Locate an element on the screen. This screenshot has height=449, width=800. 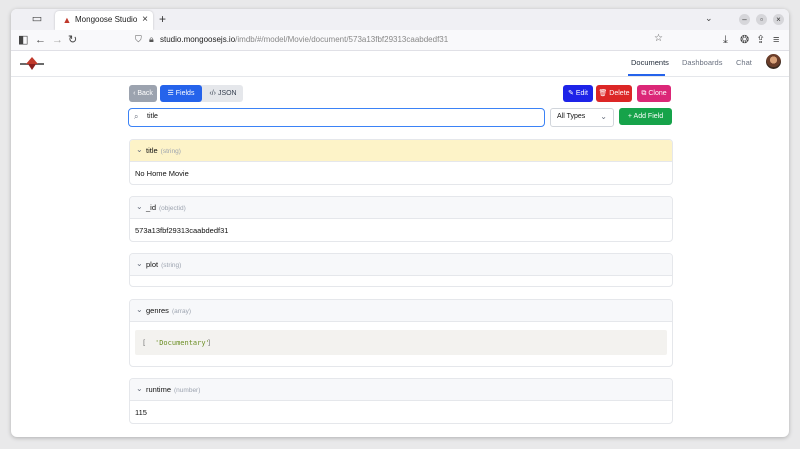
field-header: ⌄ title (string) is located at coordinates (401, 151).